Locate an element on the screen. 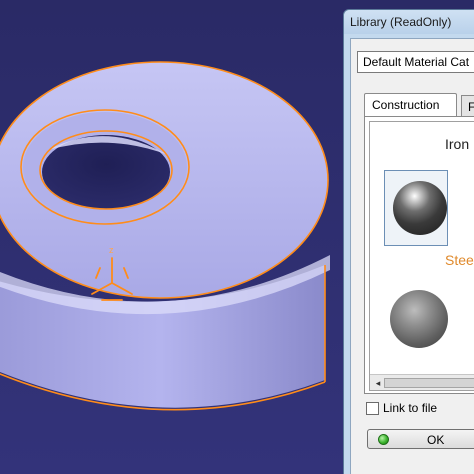 The image size is (474, 474). axis-z-label: z is located at coordinates (111, 250).